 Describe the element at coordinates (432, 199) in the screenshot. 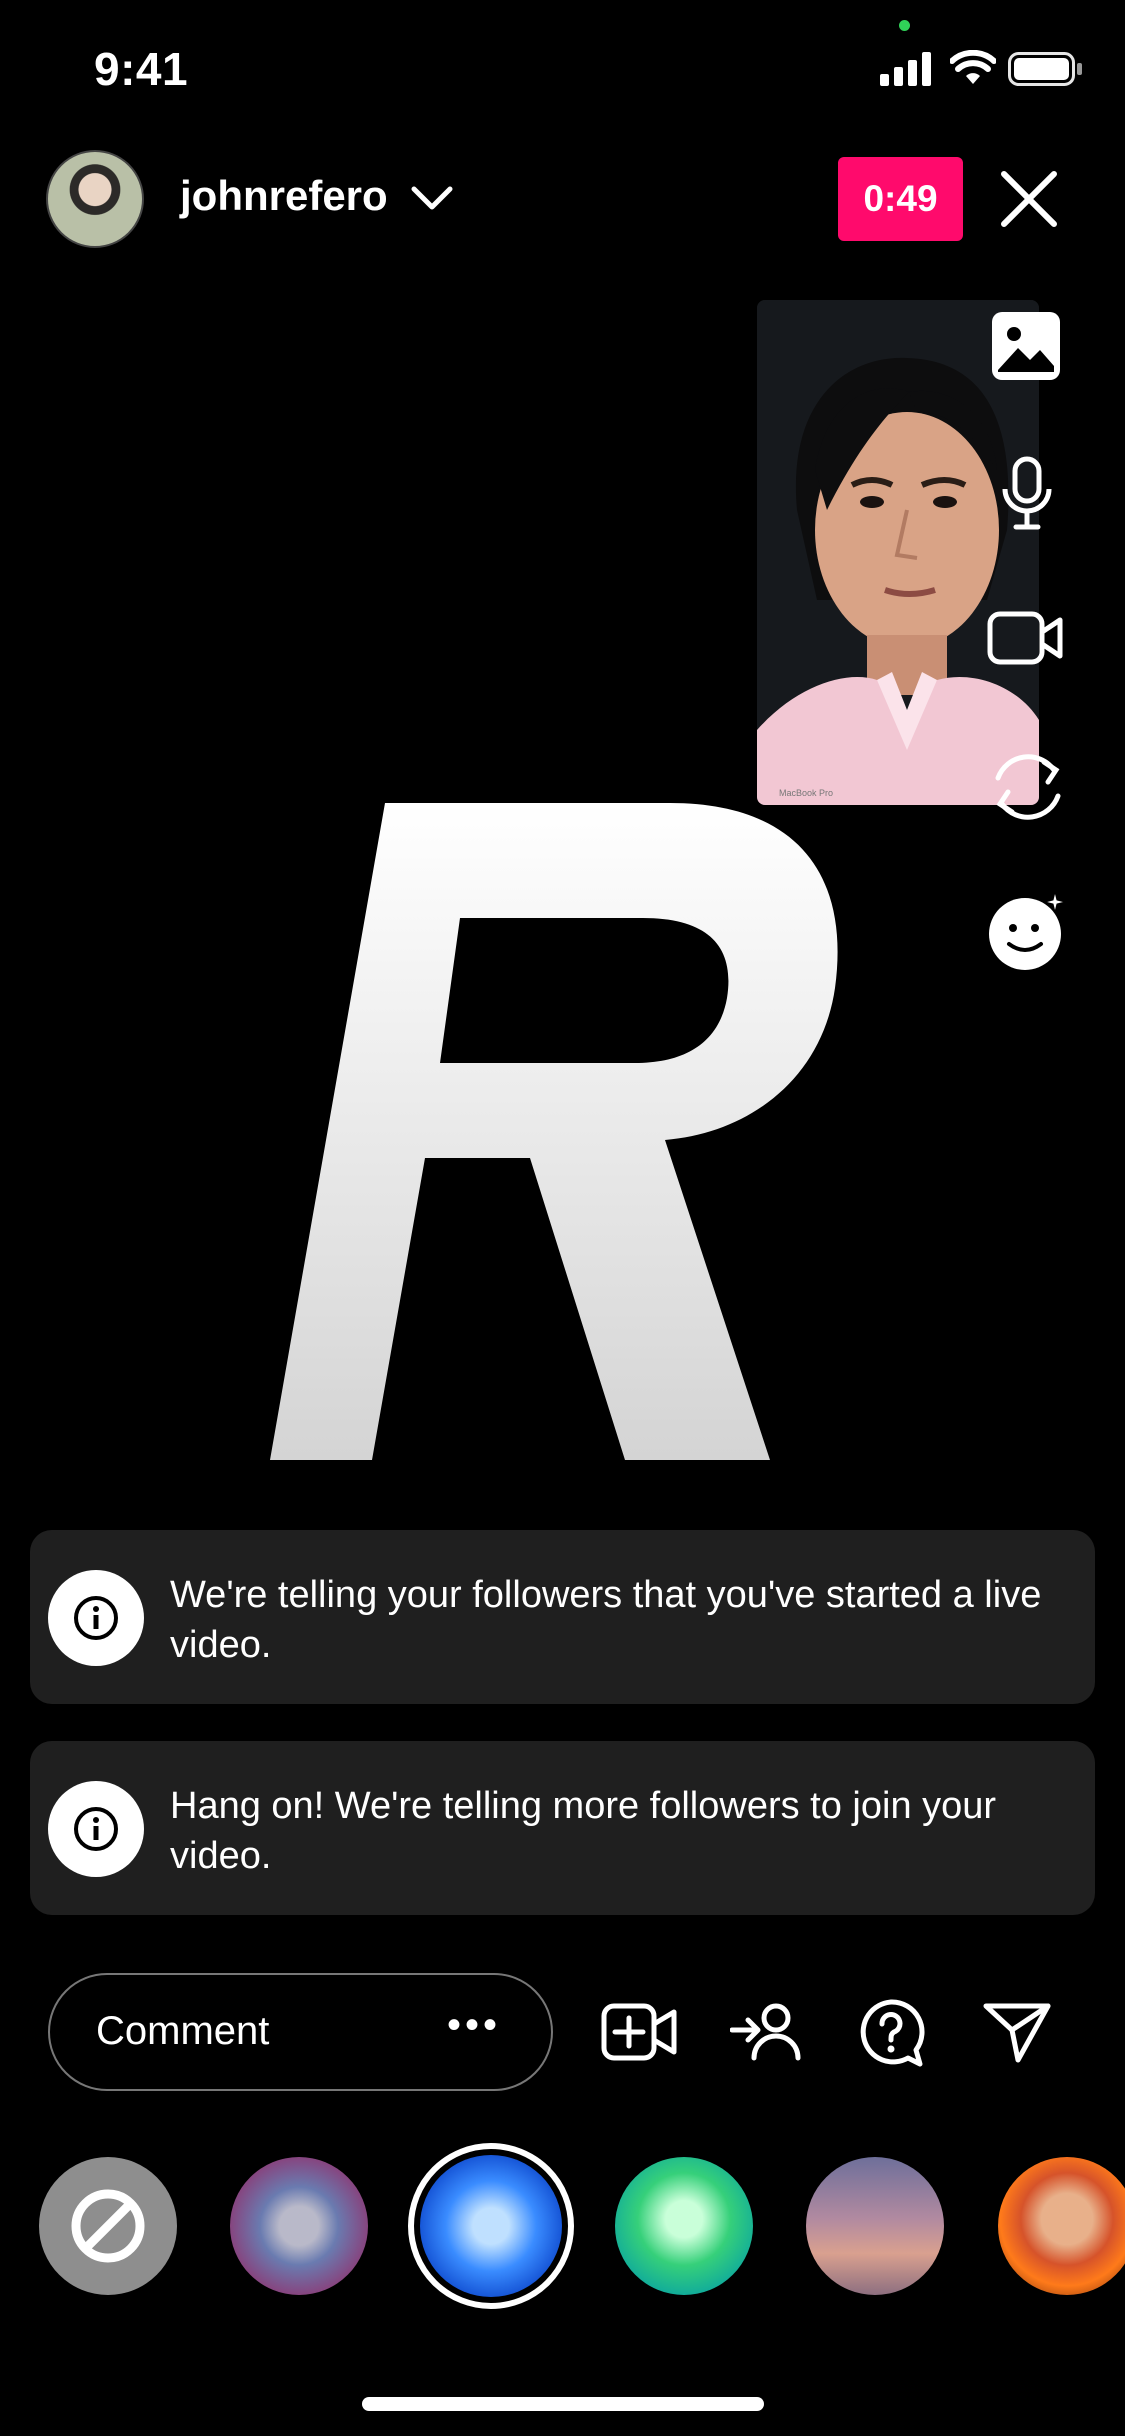

I see `chevron-down-icon` at that location.